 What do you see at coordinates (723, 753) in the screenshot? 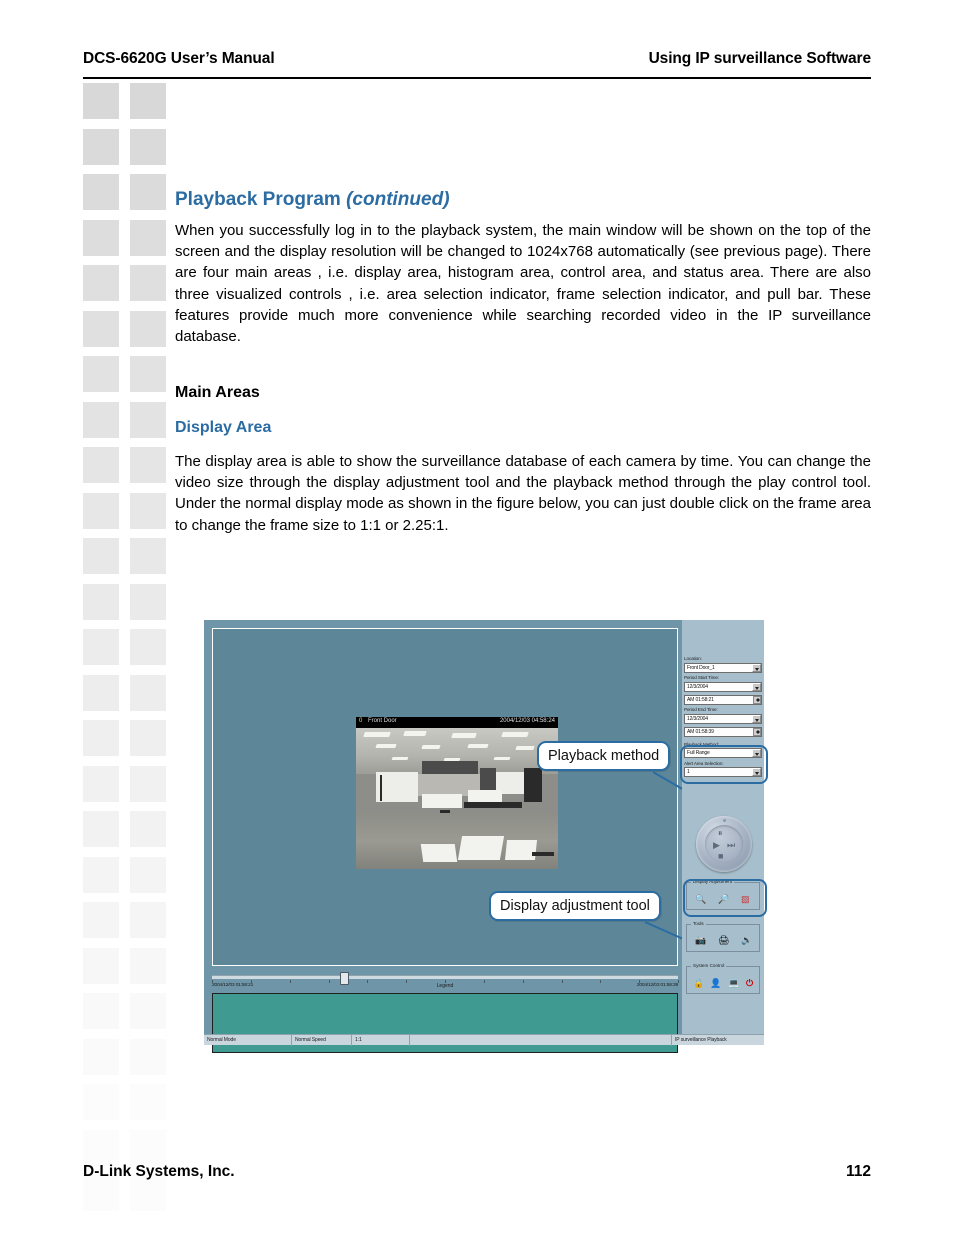
I see `playback-method-select: Full Range` at bounding box center [723, 753].